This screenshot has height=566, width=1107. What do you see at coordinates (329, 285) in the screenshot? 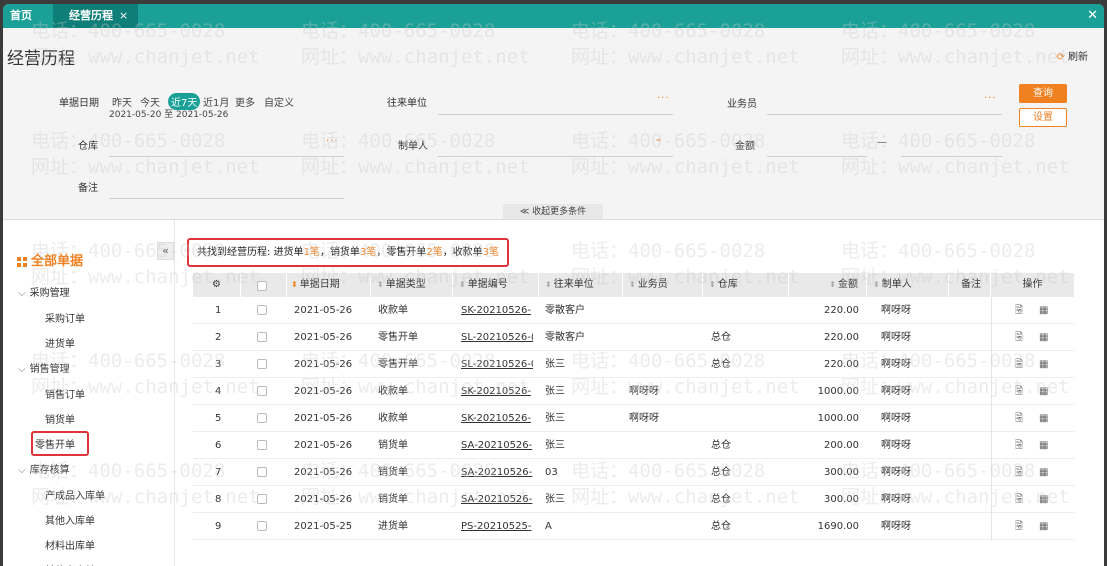
I see `col-date: ⬍ 单据日期` at bounding box center [329, 285].